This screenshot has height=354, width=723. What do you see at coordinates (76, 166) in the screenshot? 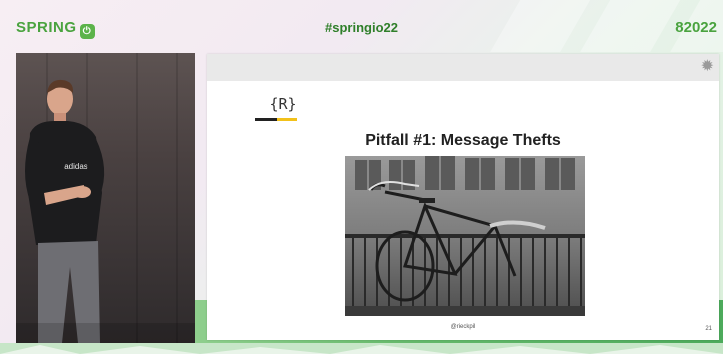
I see `svg-text: adidas` at bounding box center [76, 166].